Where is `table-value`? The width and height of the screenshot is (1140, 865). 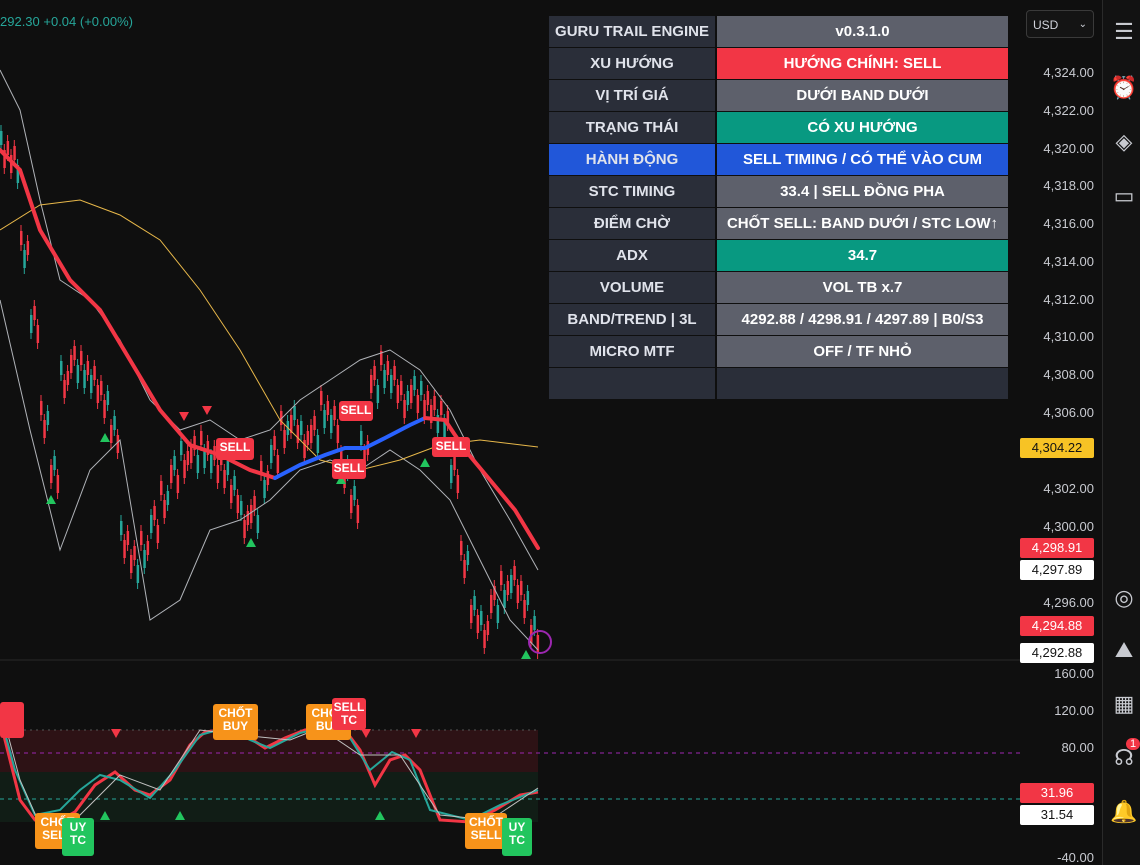
table-value is located at coordinates (861, 383).